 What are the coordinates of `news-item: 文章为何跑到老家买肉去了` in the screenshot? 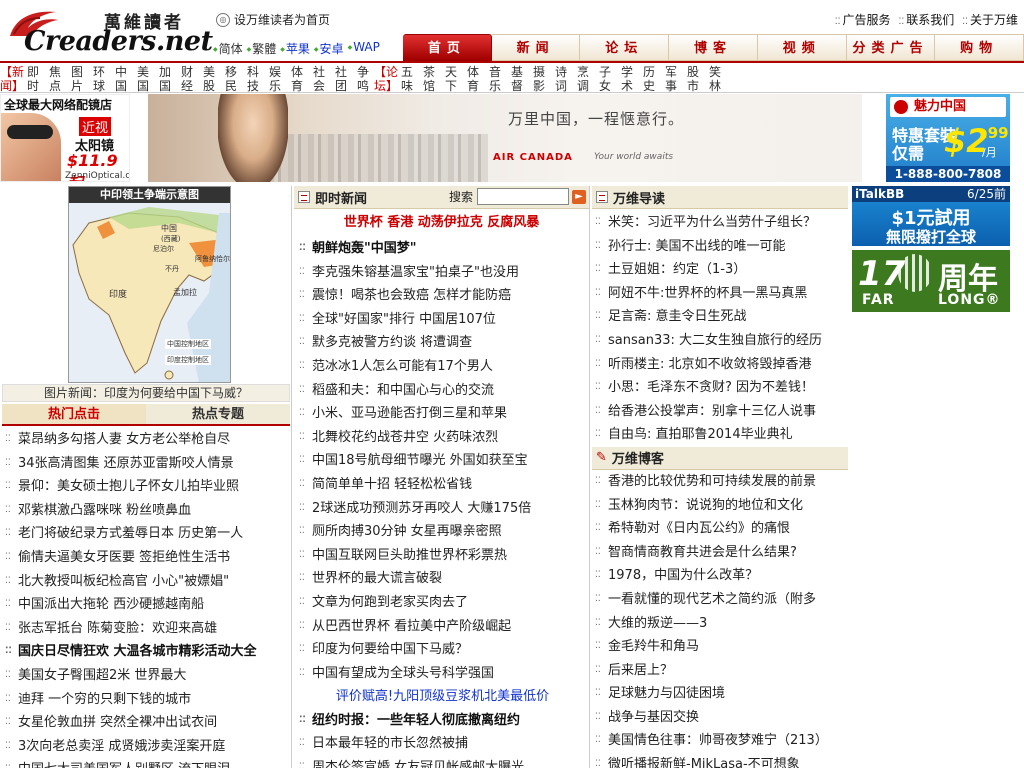 It's located at (442, 603).